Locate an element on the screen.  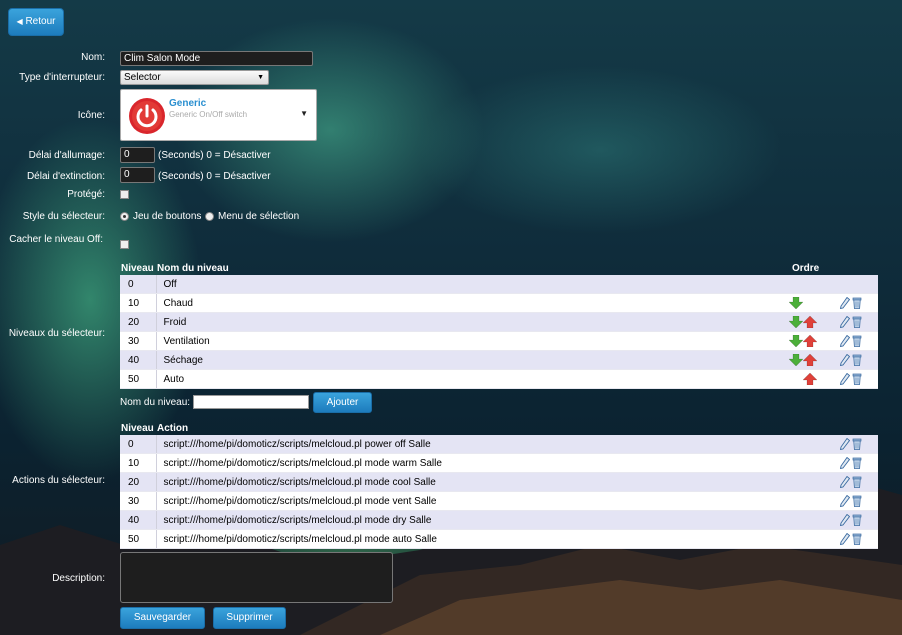
level-name-cell: Séchage is located at coordinates (517, 360).